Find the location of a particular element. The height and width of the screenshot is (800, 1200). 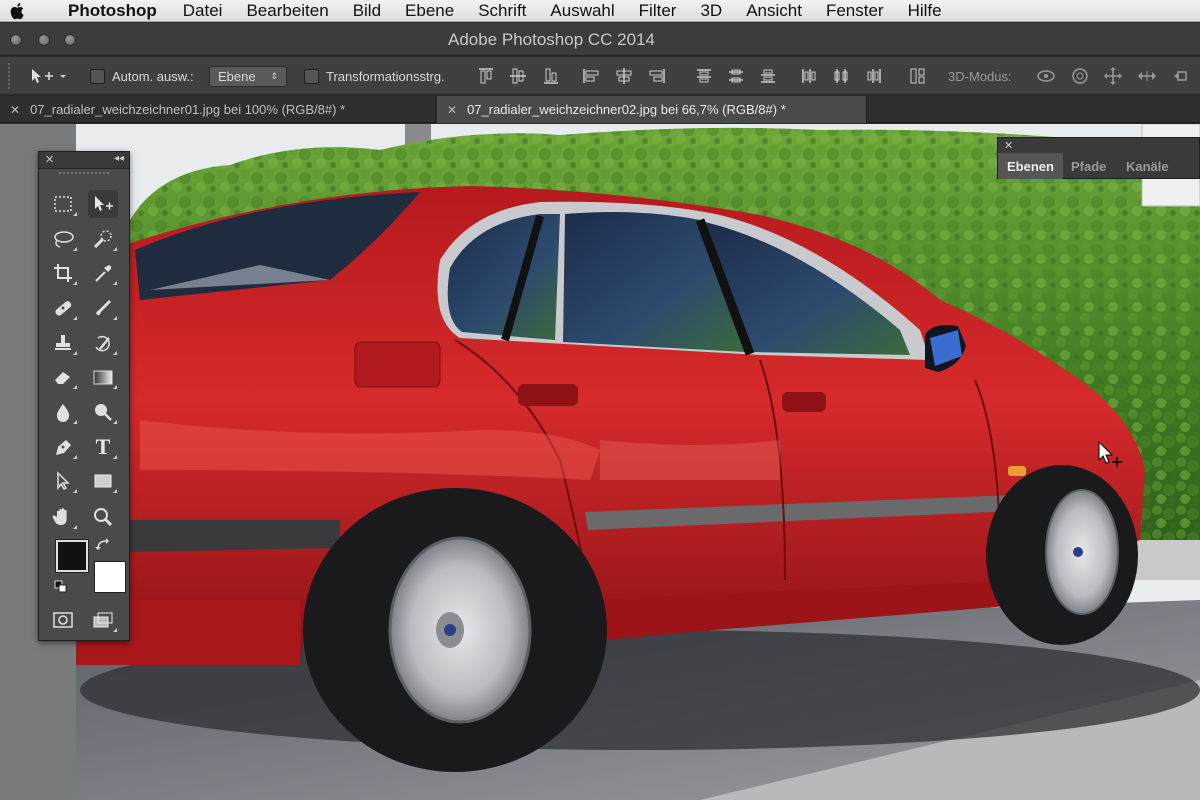

quick-mask-button is located at coordinates (63, 620).